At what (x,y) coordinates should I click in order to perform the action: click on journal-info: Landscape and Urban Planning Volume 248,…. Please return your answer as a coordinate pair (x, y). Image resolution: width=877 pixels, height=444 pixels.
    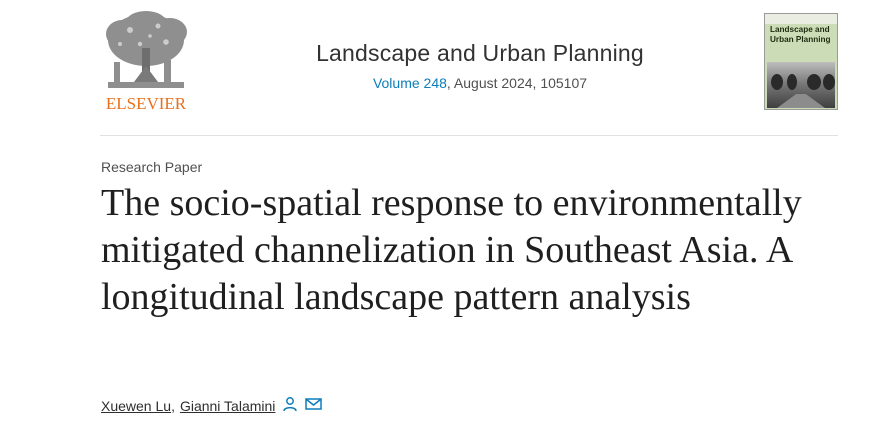
    Looking at the image, I should click on (480, 65).